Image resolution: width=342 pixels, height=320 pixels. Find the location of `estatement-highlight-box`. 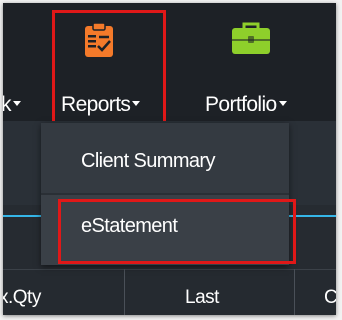

estatement-highlight-box is located at coordinates (177, 231).